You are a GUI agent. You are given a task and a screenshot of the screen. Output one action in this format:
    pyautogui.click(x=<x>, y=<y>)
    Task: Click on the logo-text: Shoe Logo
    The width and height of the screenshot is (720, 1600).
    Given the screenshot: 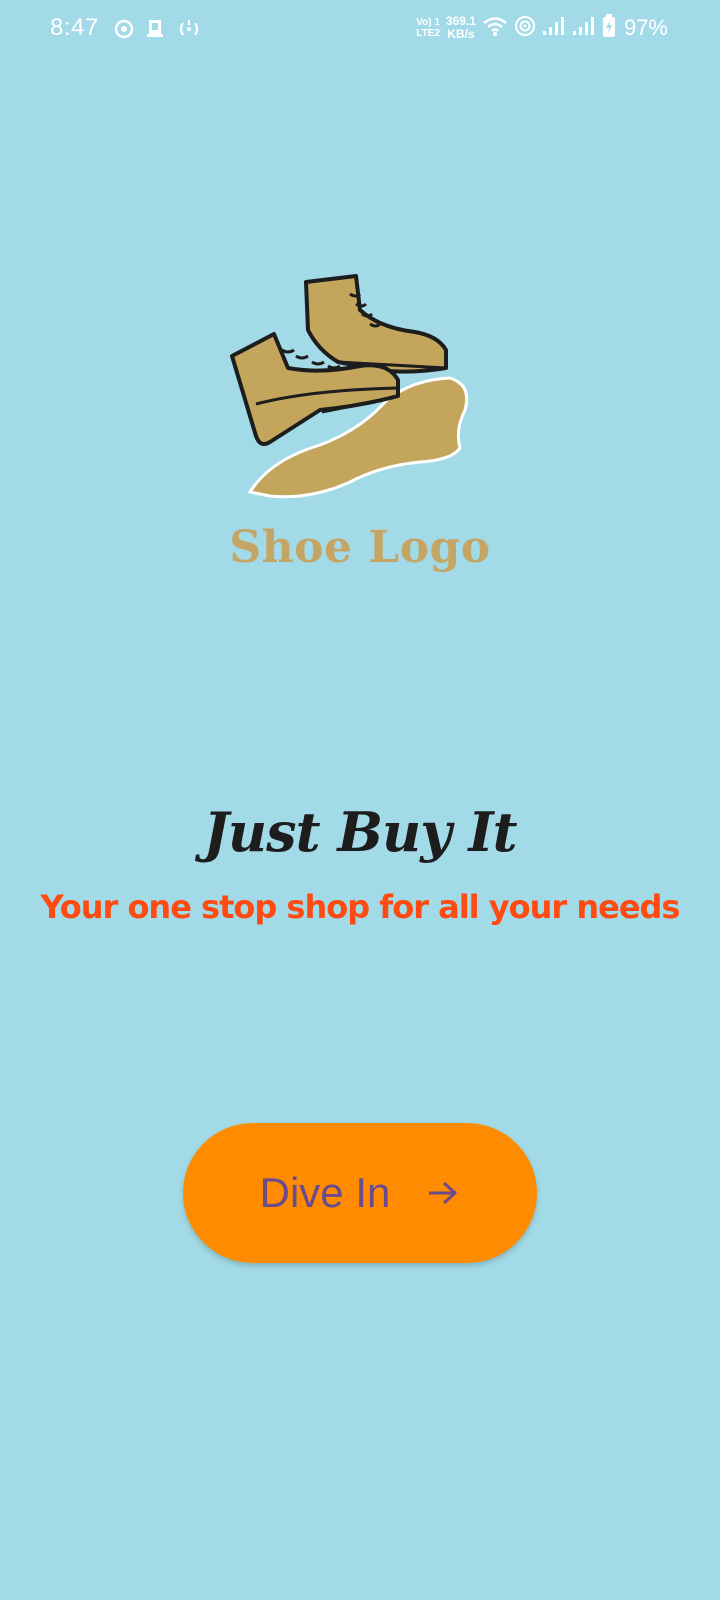 What is the action you would take?
    pyautogui.click(x=360, y=547)
    